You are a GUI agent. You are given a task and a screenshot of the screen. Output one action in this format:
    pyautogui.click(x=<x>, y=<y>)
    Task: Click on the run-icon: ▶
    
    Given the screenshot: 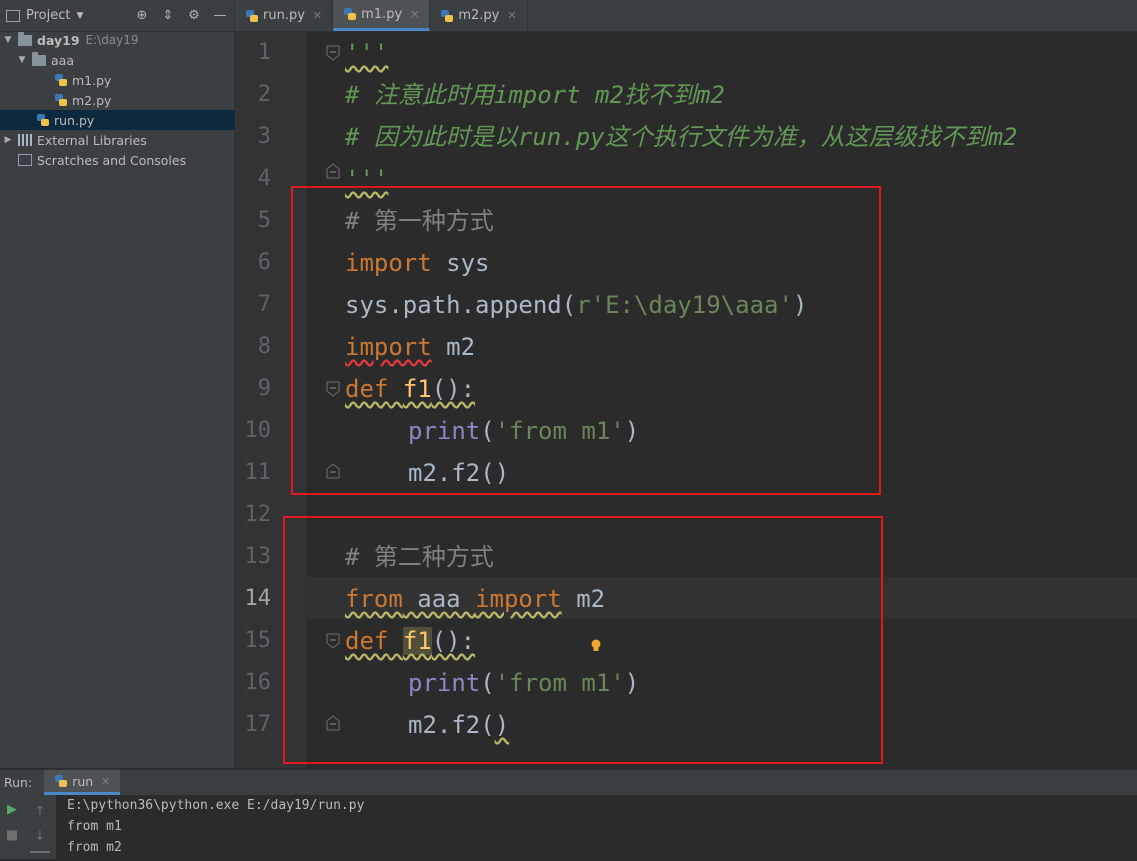 What is the action you would take?
    pyautogui.click(x=12, y=809)
    